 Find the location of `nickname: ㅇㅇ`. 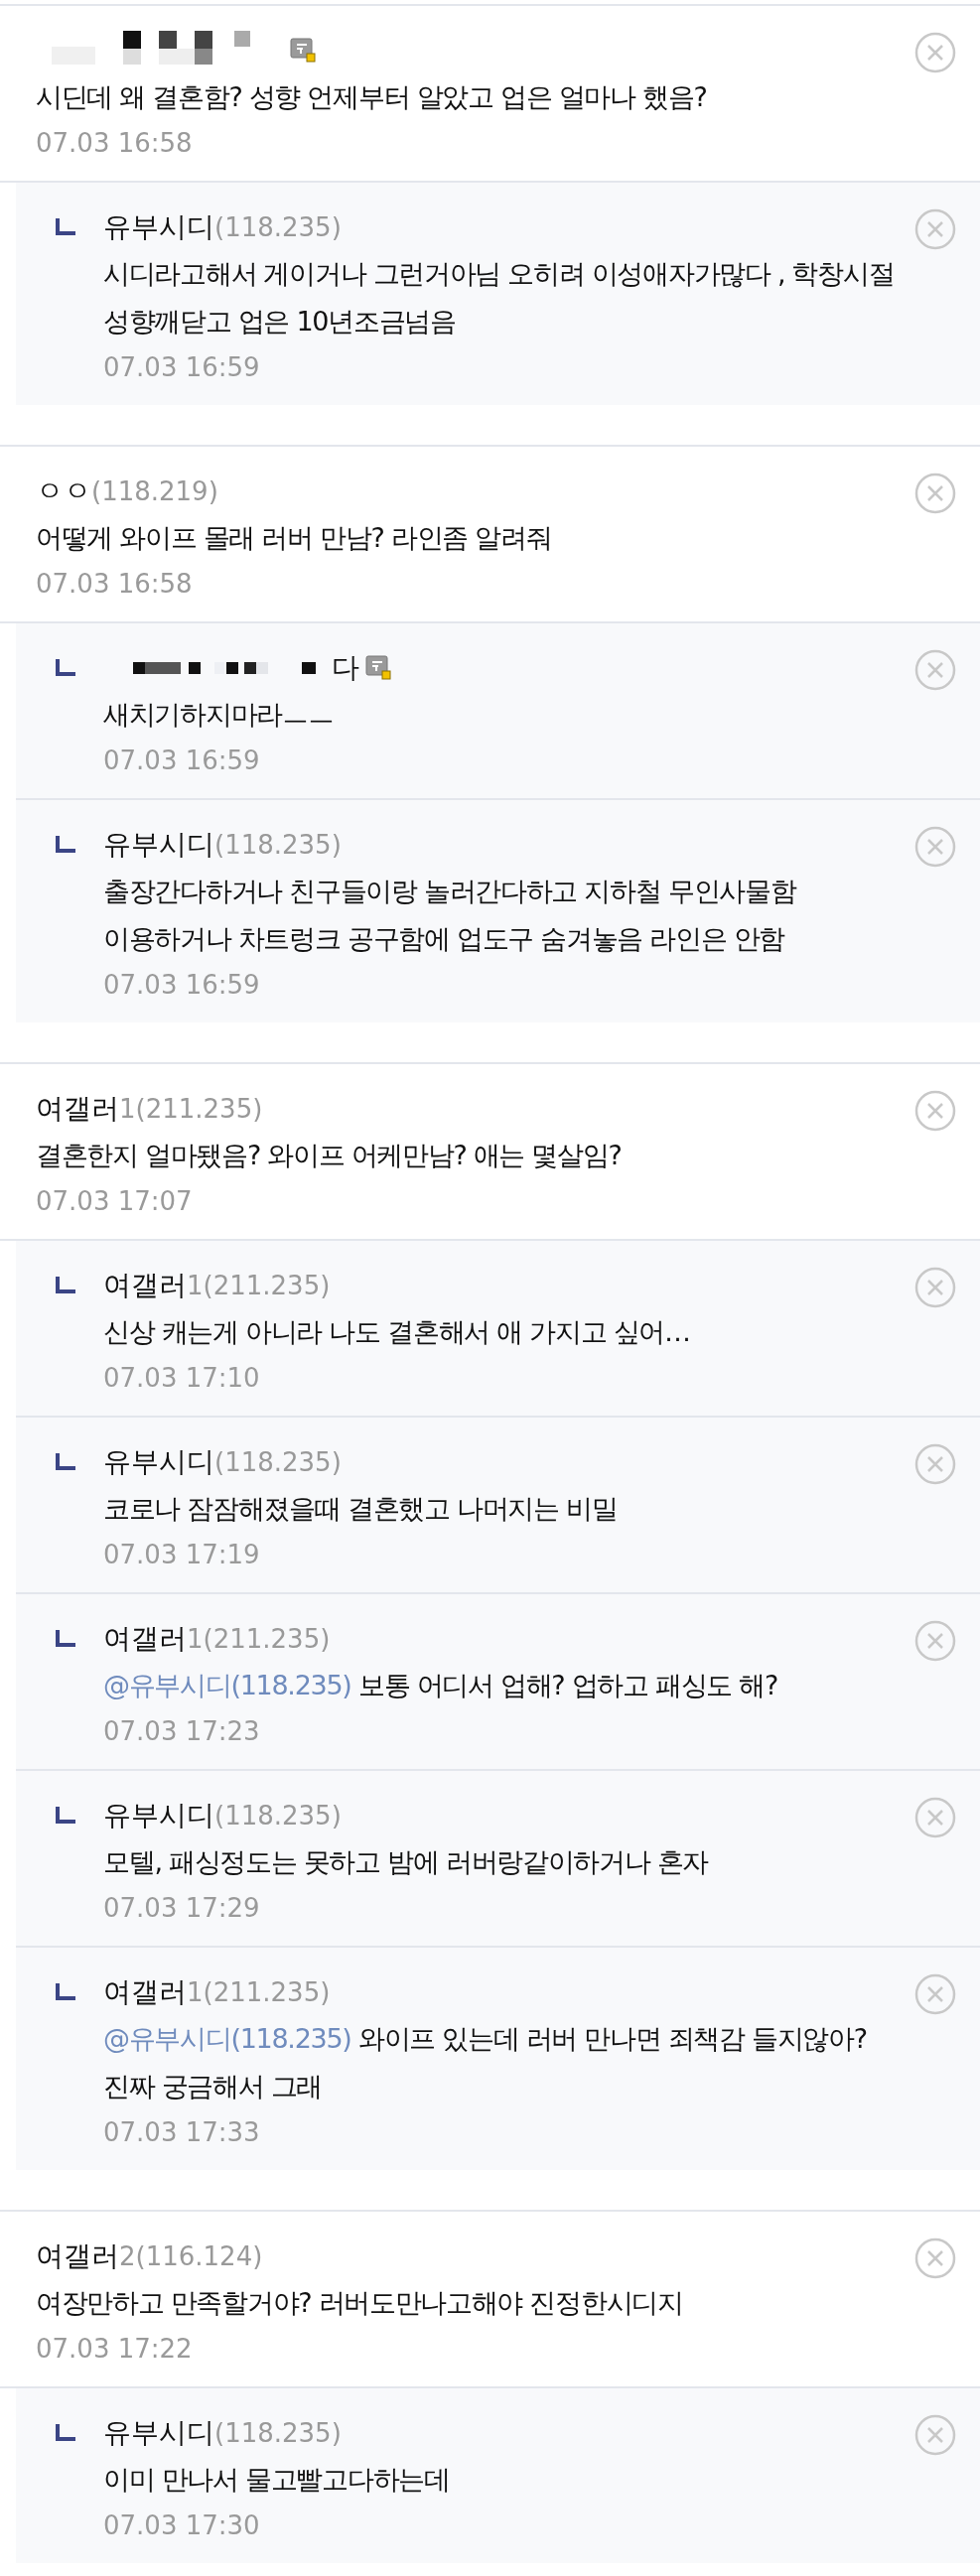

nickname: ㅇㅇ is located at coordinates (63, 491).